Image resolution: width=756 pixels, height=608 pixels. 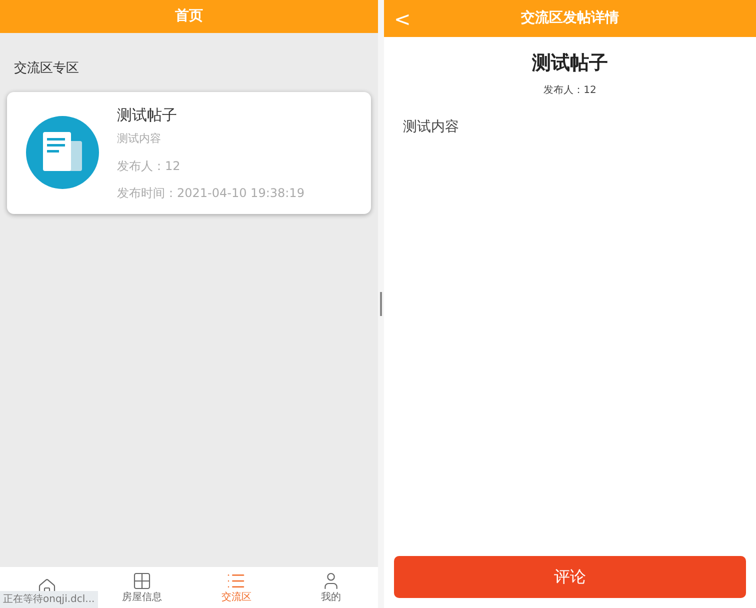 I want to click on page-title: 首页, so click(x=189, y=16).